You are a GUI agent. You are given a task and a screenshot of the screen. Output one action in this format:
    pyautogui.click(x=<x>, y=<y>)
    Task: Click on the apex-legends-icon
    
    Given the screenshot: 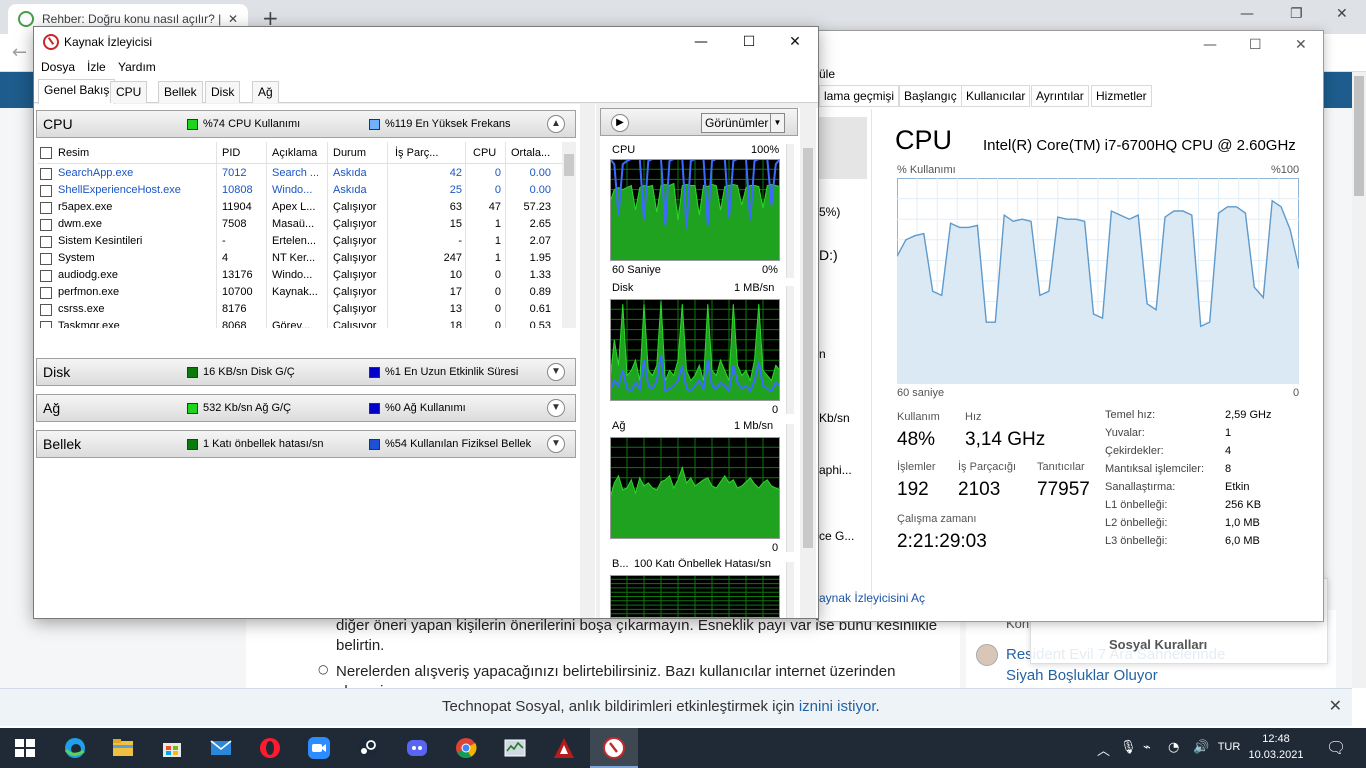 What is the action you would take?
    pyautogui.click(x=564, y=748)
    